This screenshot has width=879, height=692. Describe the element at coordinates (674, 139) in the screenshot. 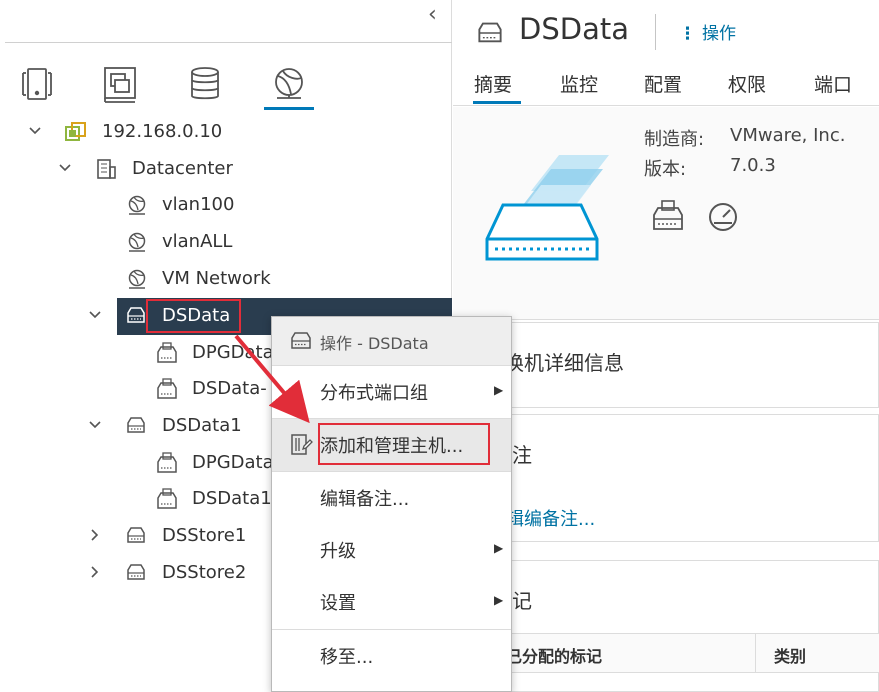

I see `manufacturer-label: 制造商:` at that location.